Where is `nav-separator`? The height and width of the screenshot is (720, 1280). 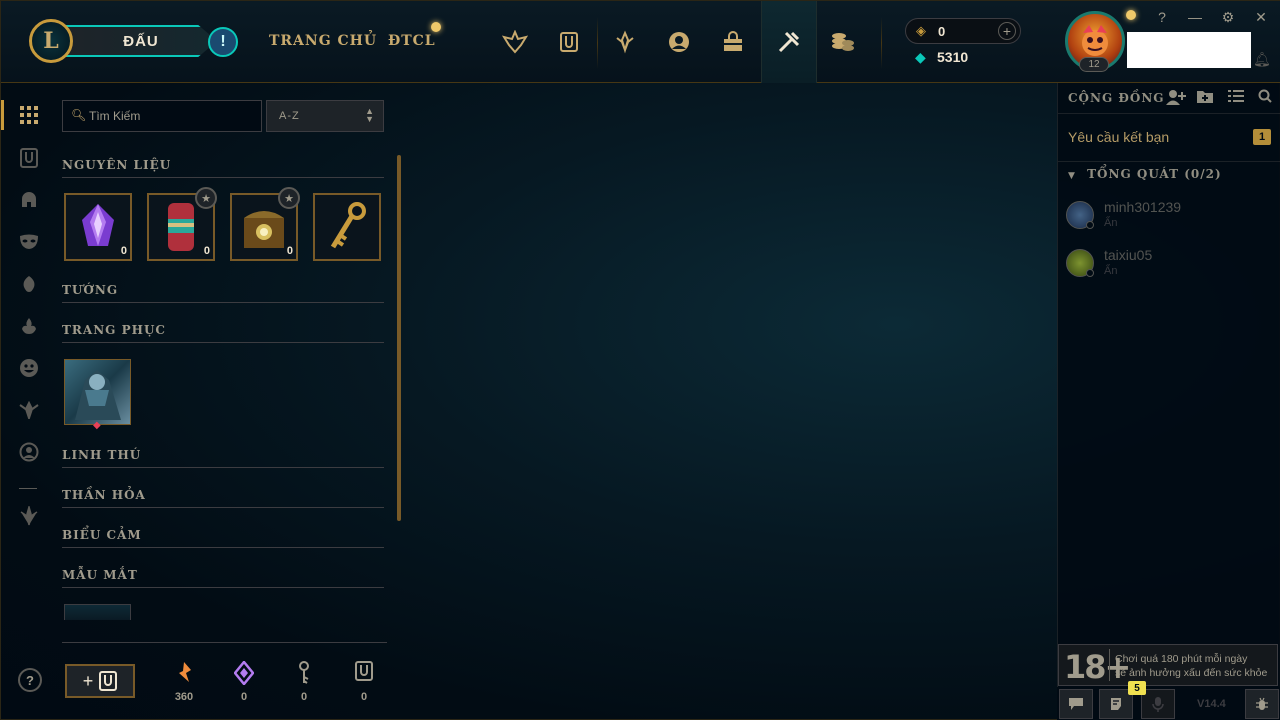
nav-separator is located at coordinates (881, 43).